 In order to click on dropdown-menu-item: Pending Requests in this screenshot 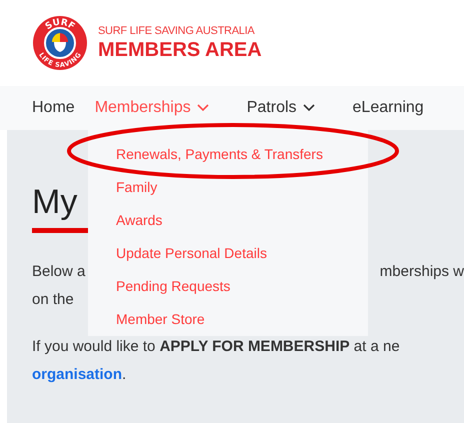, I will do `click(228, 286)`.